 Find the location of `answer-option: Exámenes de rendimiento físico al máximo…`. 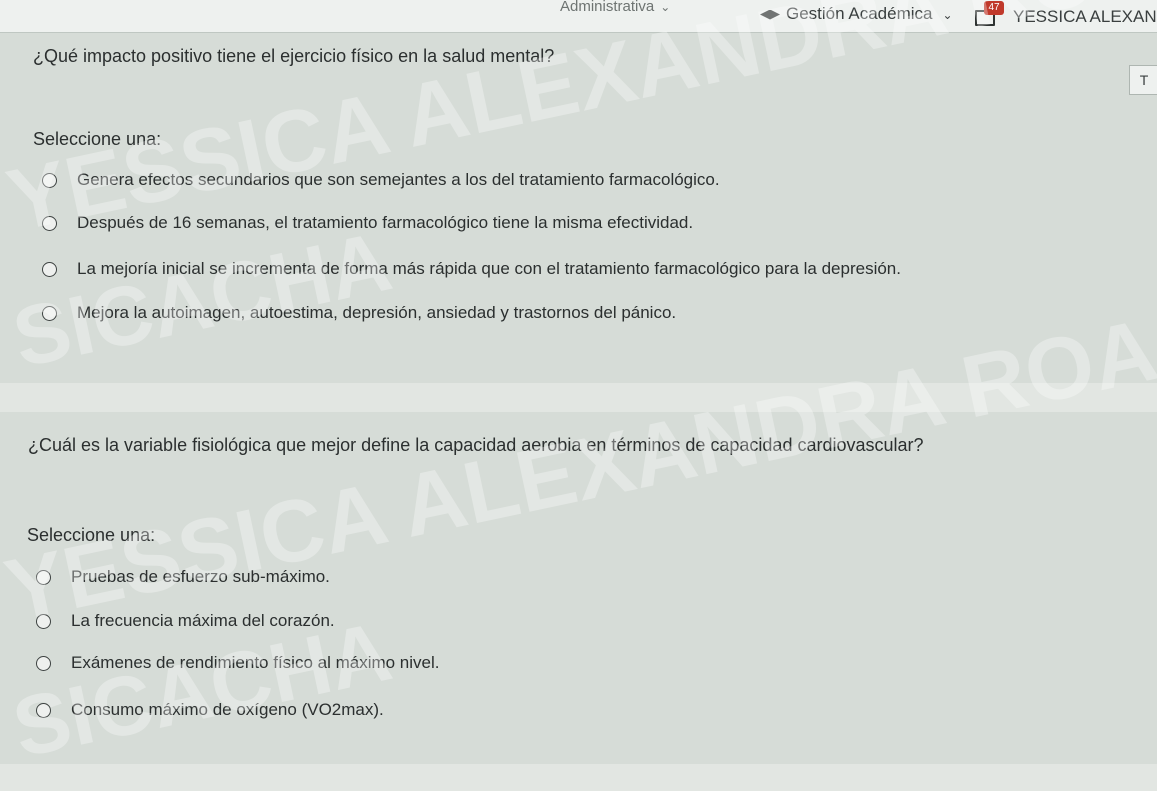

answer-option: Exámenes de rendimiento físico al máximo… is located at coordinates (238, 663).